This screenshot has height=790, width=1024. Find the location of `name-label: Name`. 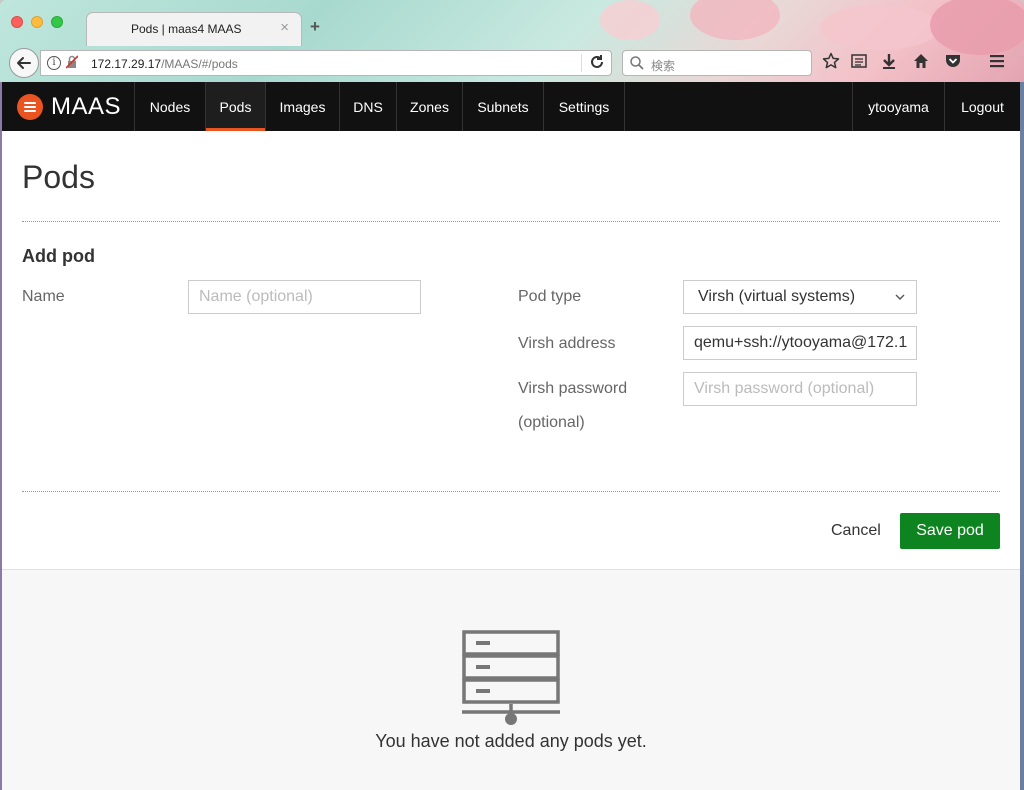

name-label: Name is located at coordinates (43, 296).